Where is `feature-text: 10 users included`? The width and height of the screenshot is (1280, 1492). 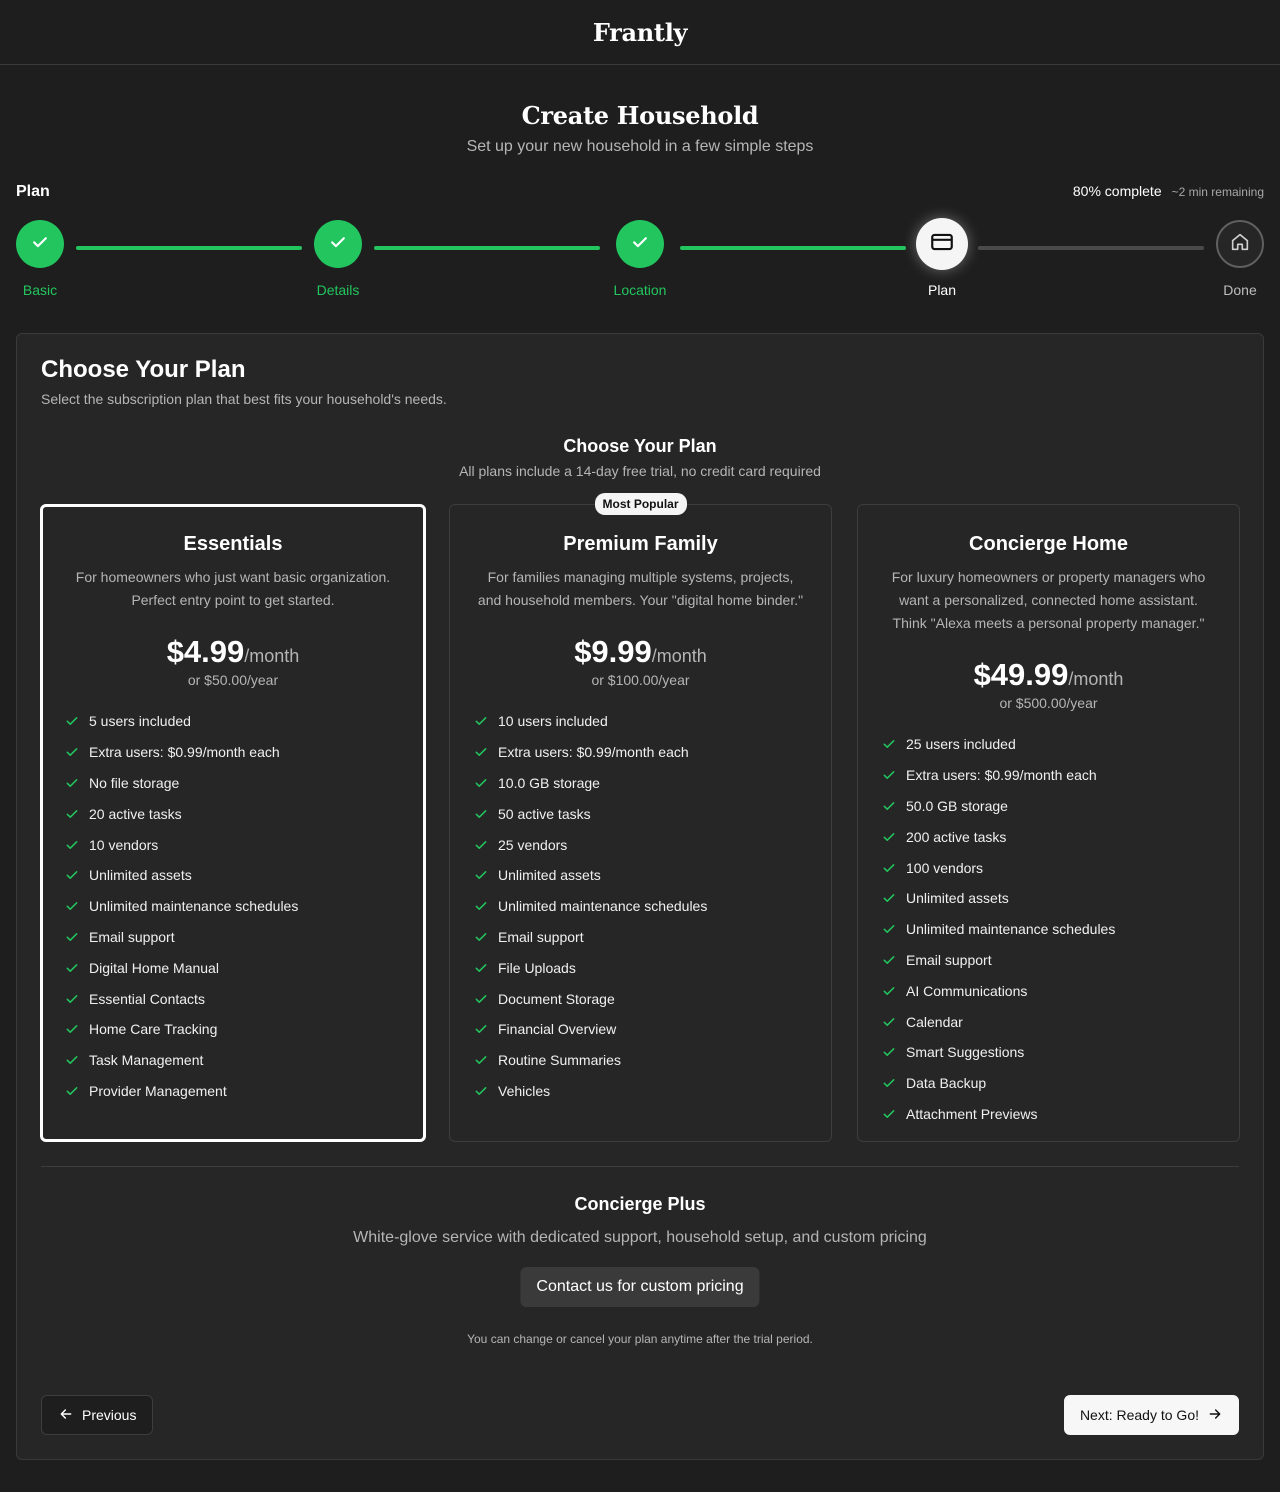
feature-text: 10 users included is located at coordinates (553, 721).